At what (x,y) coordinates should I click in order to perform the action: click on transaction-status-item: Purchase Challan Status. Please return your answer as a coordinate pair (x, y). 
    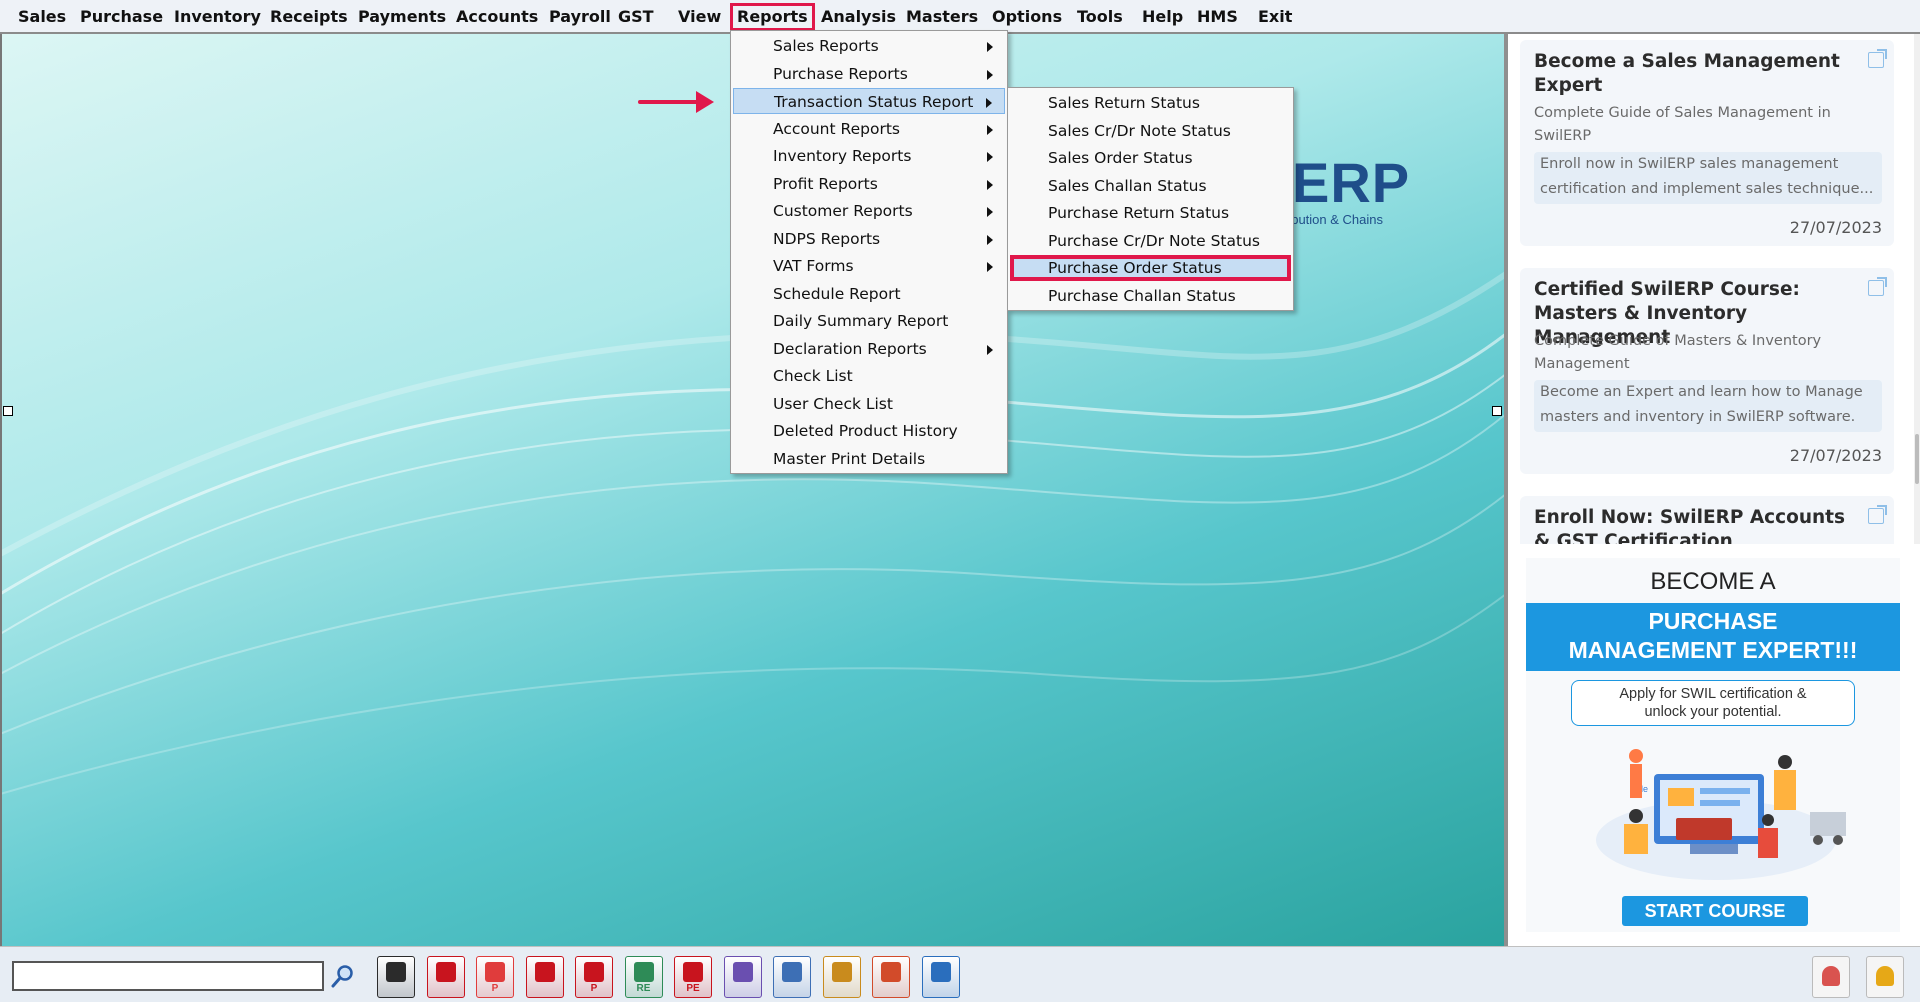
    Looking at the image, I should click on (1150, 296).